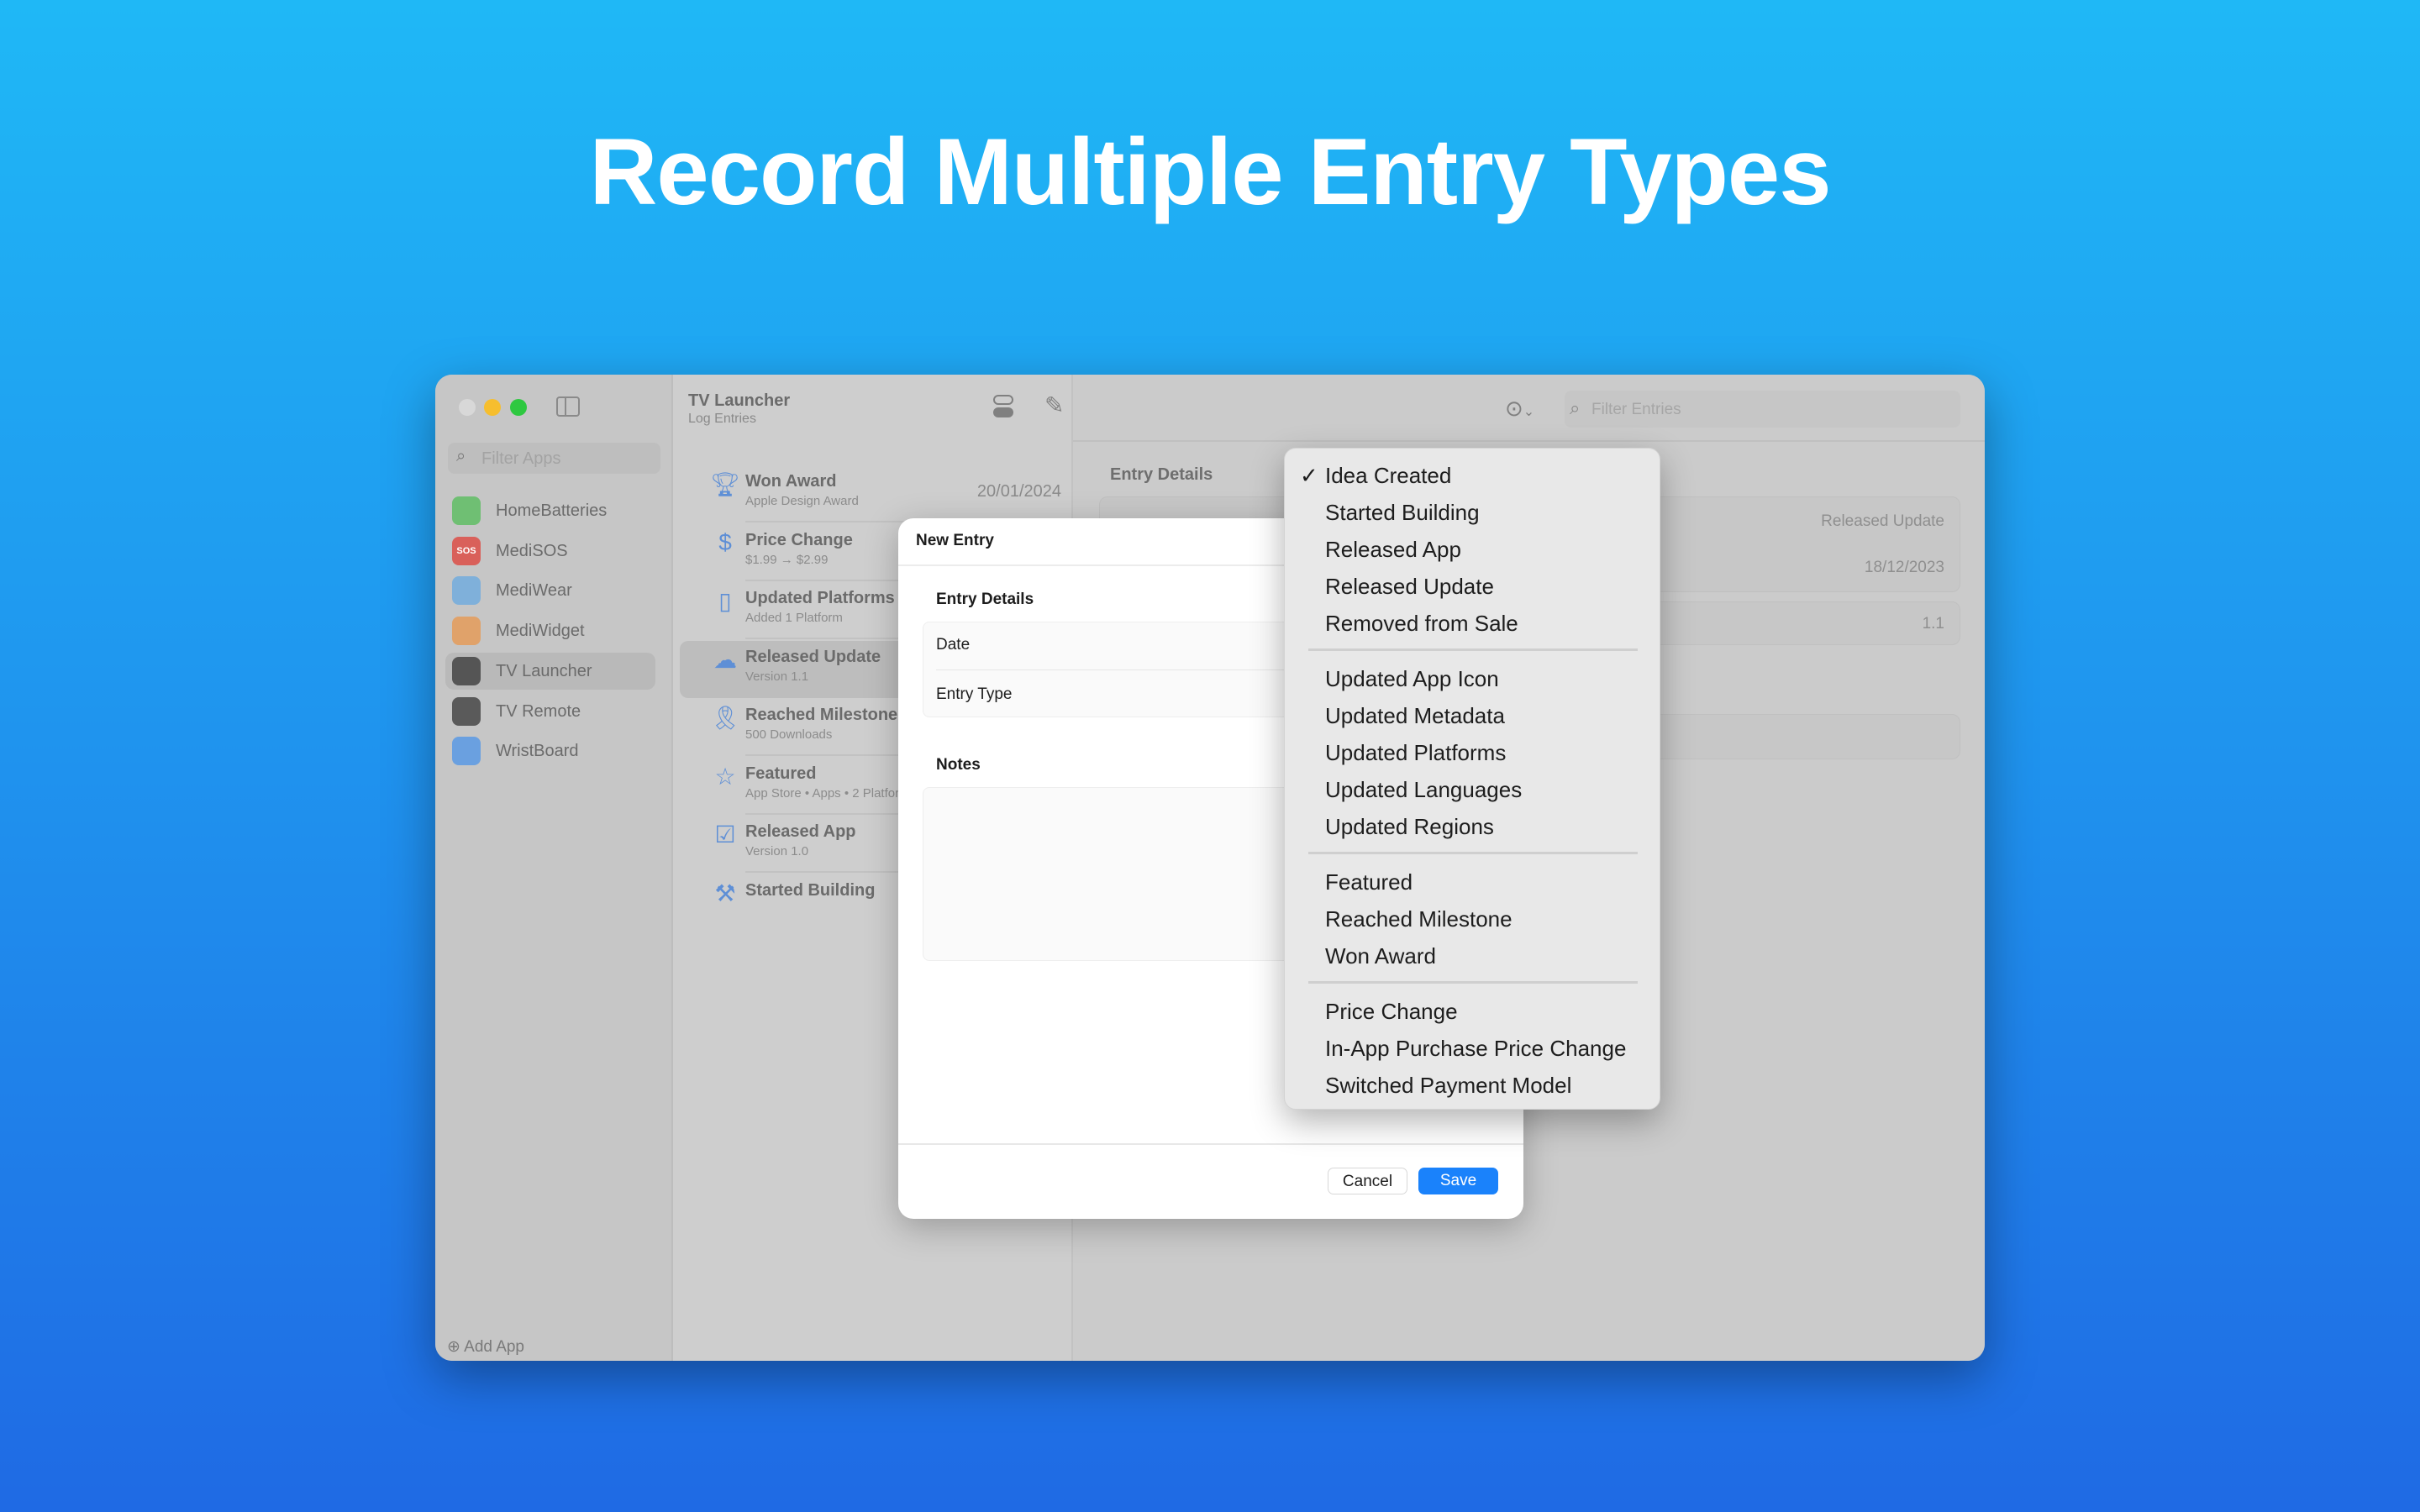  What do you see at coordinates (722, 419) in the screenshot?
I see `pane-subtitle: Log Entries` at bounding box center [722, 419].